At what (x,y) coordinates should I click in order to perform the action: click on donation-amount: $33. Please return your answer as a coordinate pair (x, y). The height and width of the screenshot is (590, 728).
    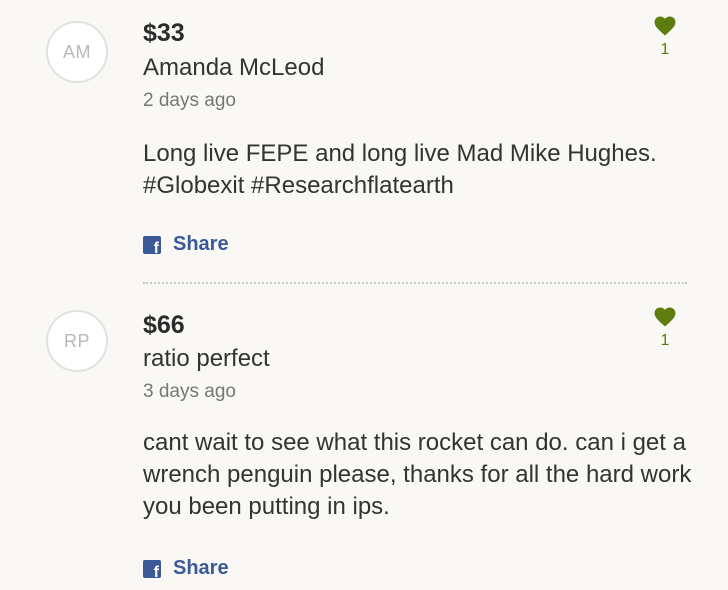
    Looking at the image, I should click on (164, 33).